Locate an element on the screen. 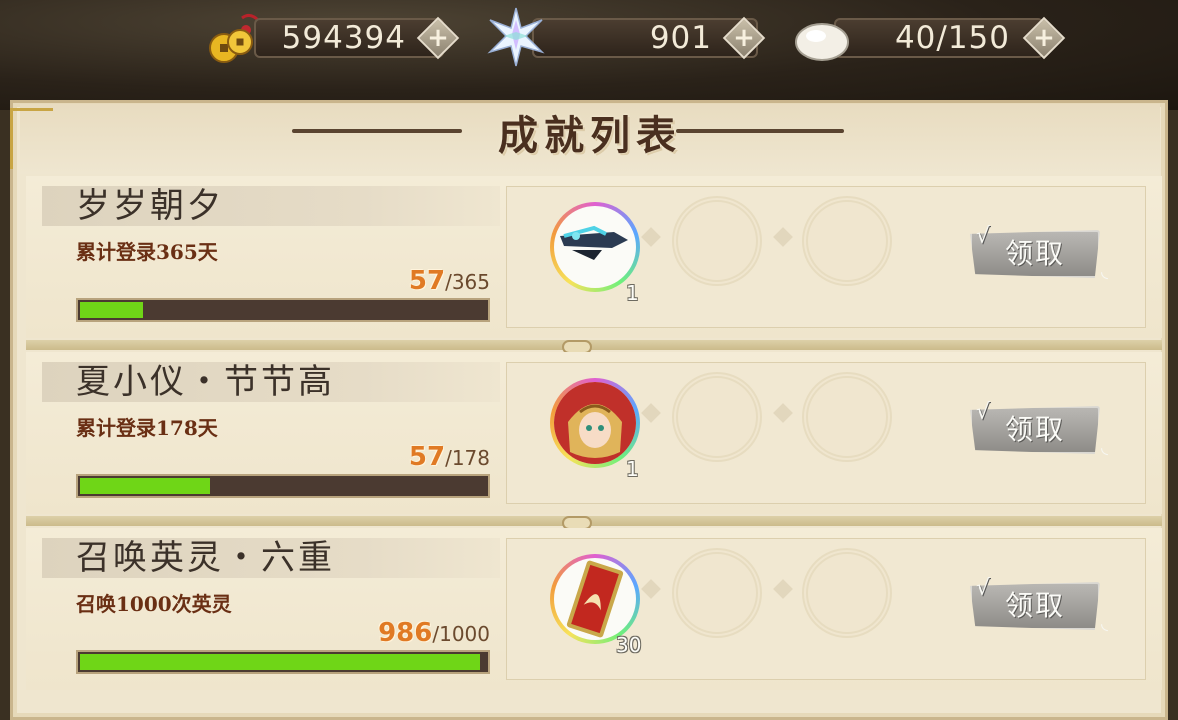  achievement-description: 召唤1000次英灵 is located at coordinates (154, 604).